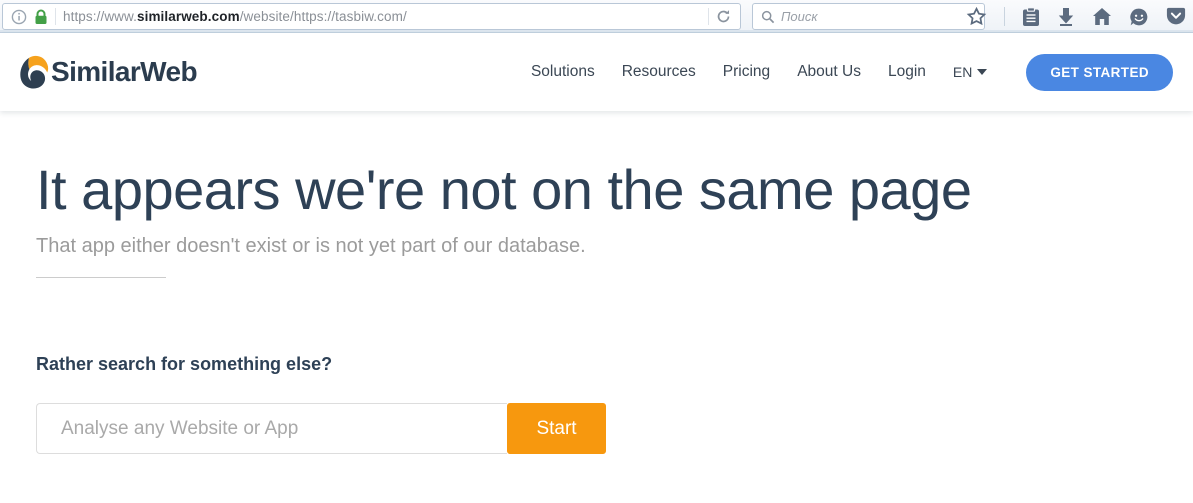 The image size is (1193, 503). What do you see at coordinates (746, 72) in the screenshot?
I see `nav-pricing: Pricing` at bounding box center [746, 72].